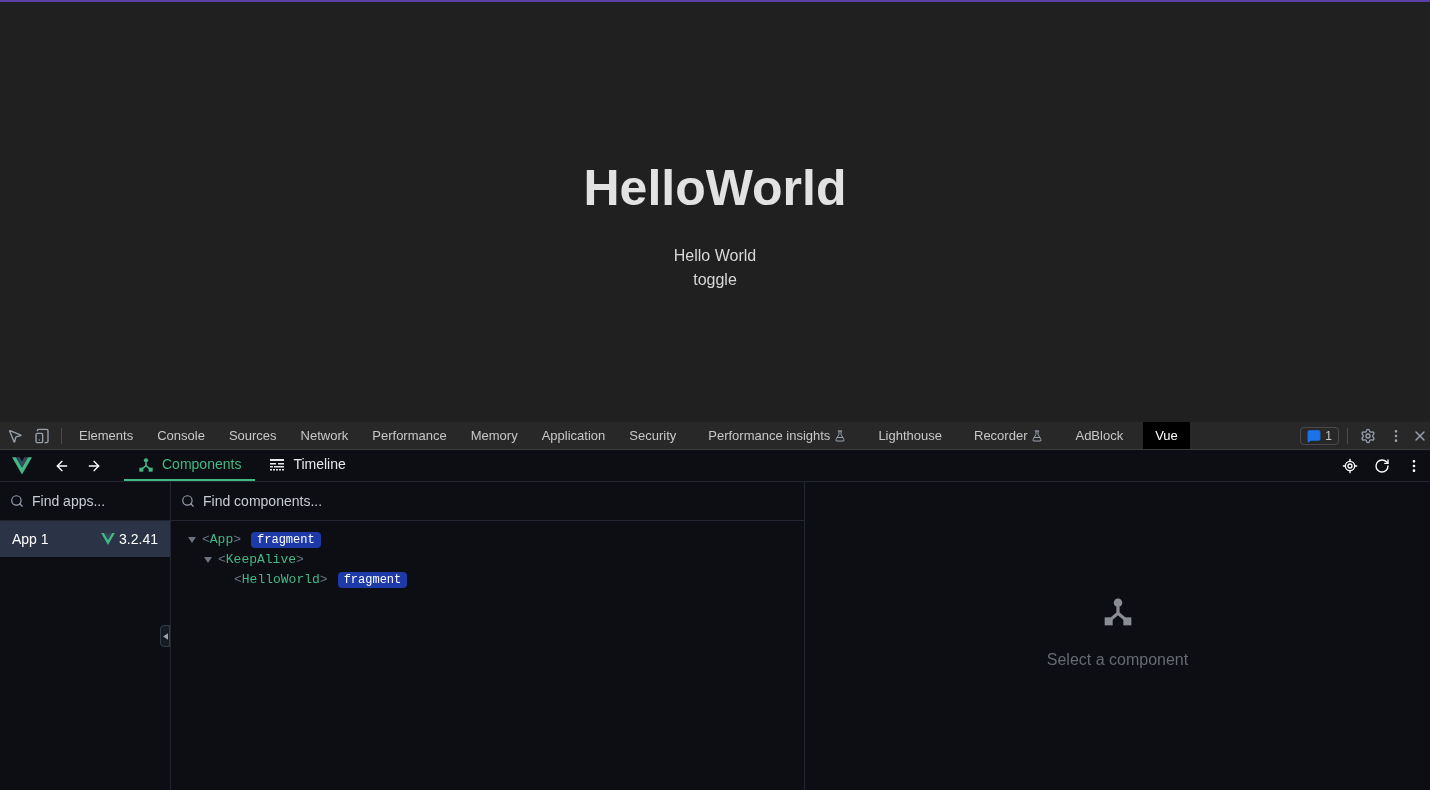  I want to click on collapse-handle, so click(165, 636).